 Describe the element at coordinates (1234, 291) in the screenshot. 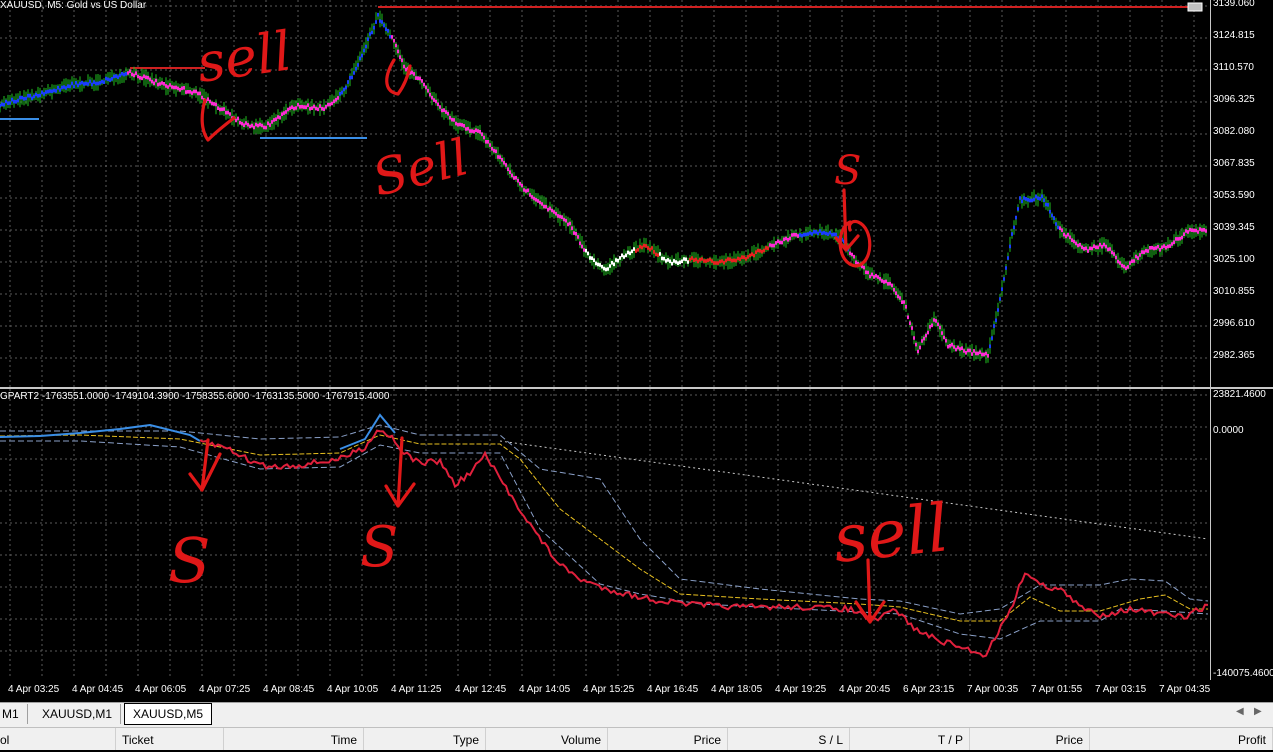

I see `price-tick: 3010.855` at that location.